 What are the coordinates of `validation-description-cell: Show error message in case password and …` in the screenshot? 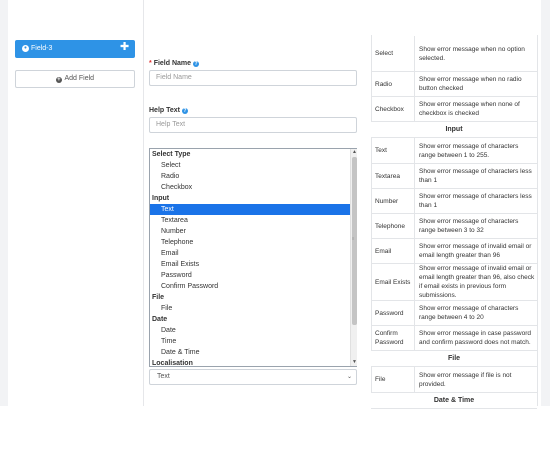 It's located at (475, 338).